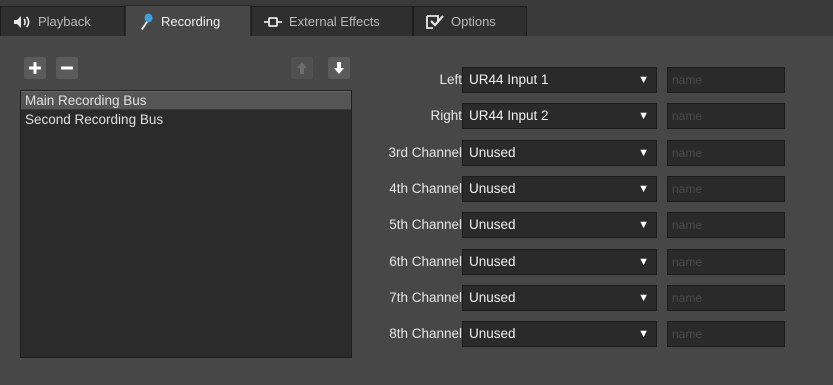 This screenshot has height=385, width=833. Describe the element at coordinates (425, 333) in the screenshot. I see `channel-label: 8th Channel` at that location.